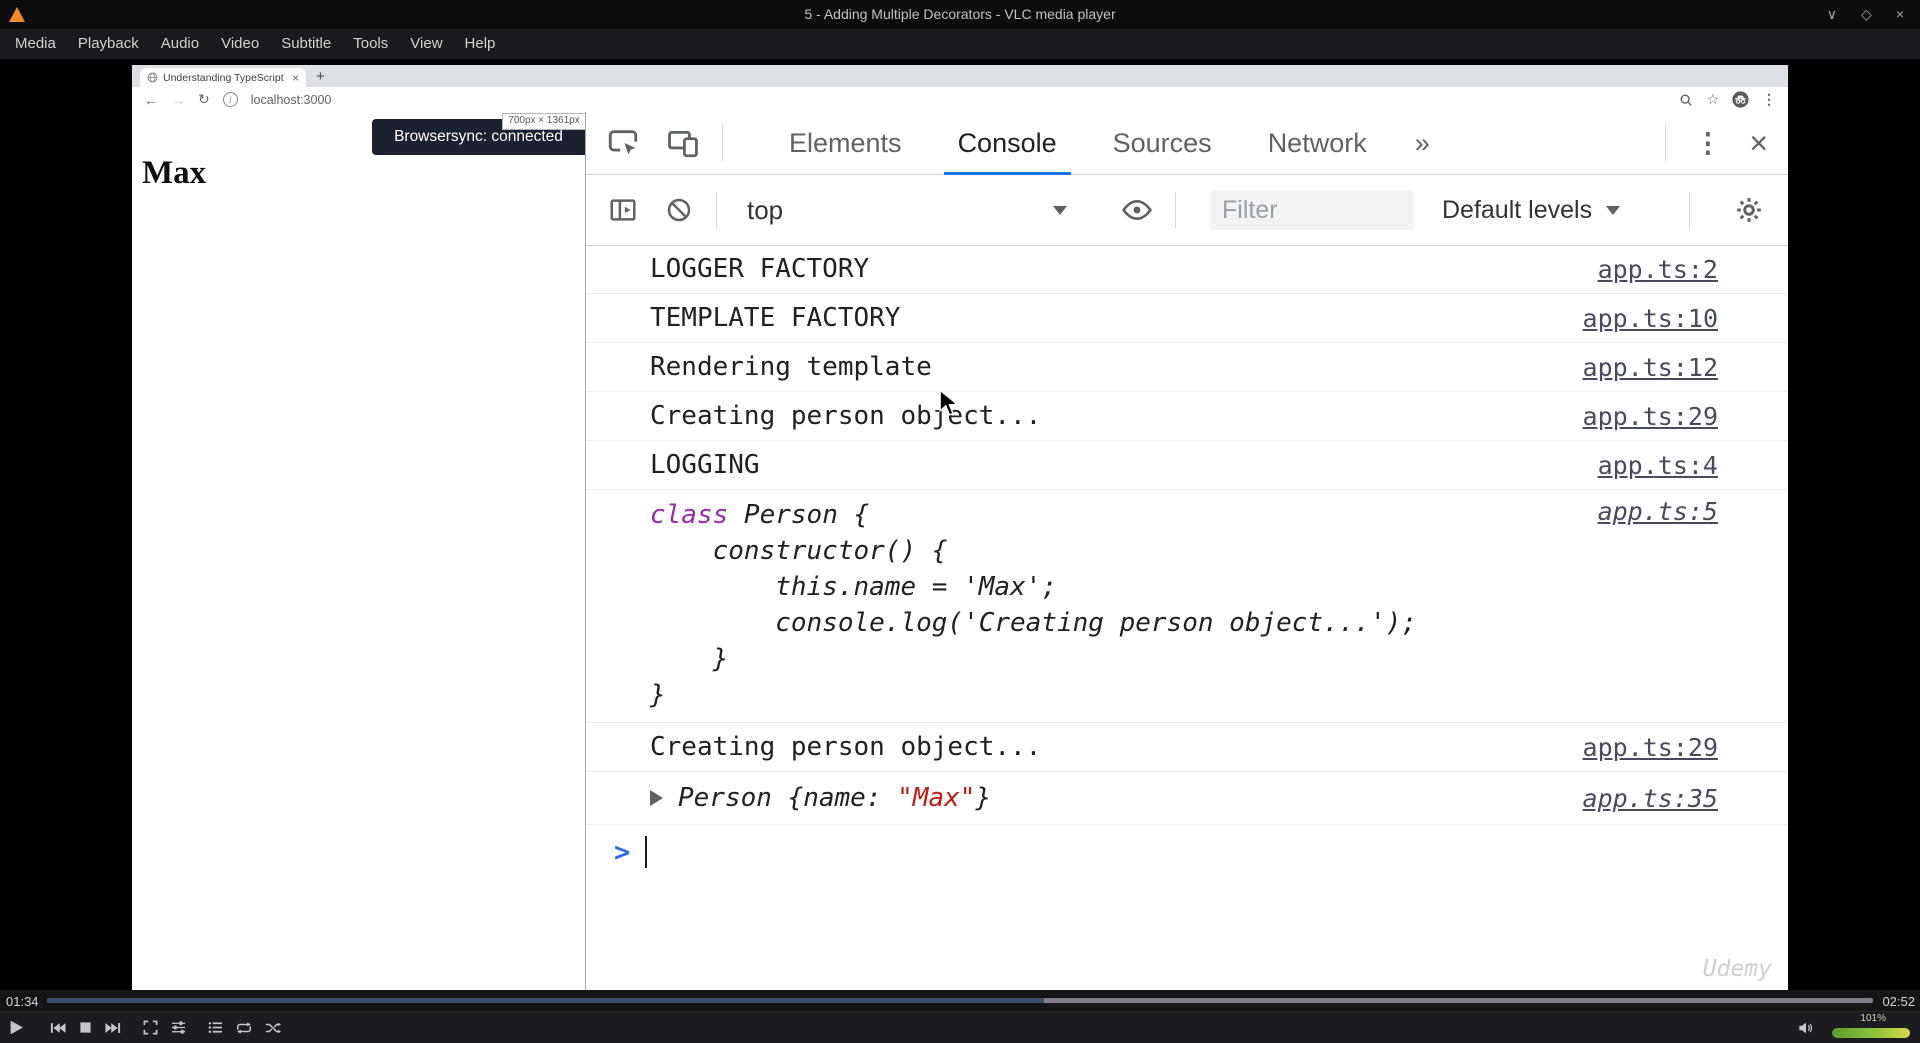  I want to click on console-message: LOGGER FACTORY app.ts:2, so click(1187, 269).